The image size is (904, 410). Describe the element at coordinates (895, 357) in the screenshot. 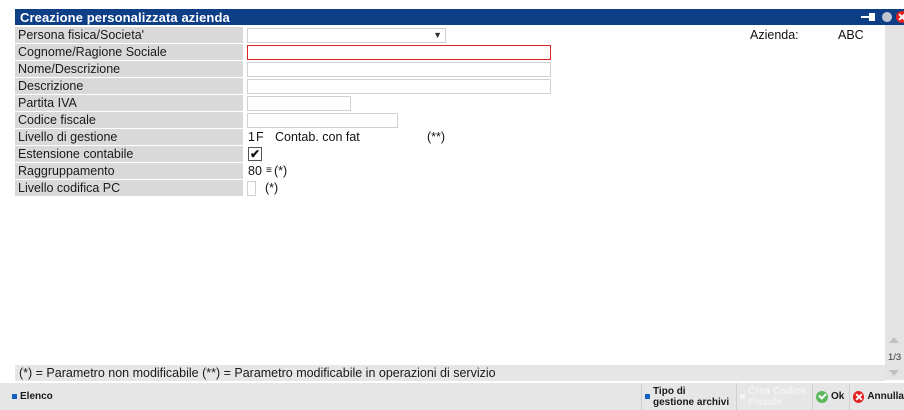

I see `page-indicator: 1/3` at that location.